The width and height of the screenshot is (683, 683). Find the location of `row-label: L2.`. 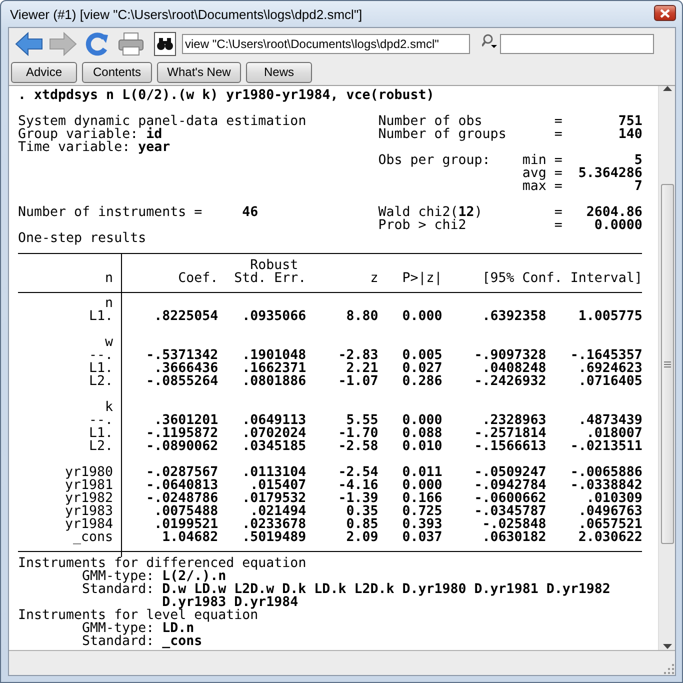

row-label: L2. is located at coordinates (70, 446).